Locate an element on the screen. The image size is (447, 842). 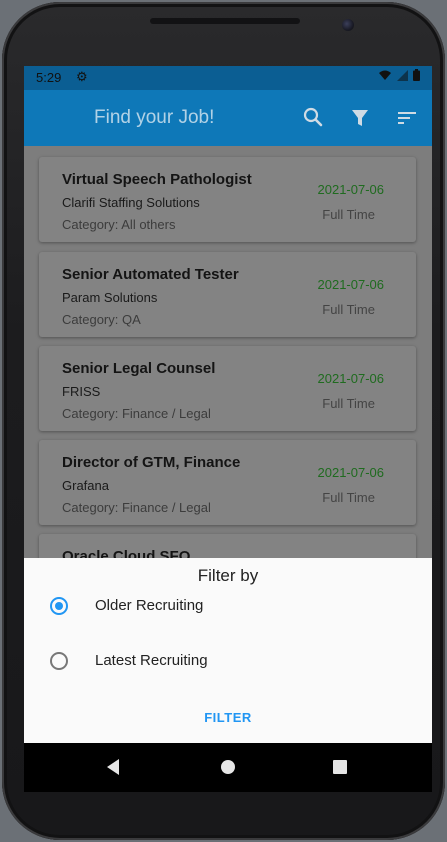
front-camera is located at coordinates (348, 25).